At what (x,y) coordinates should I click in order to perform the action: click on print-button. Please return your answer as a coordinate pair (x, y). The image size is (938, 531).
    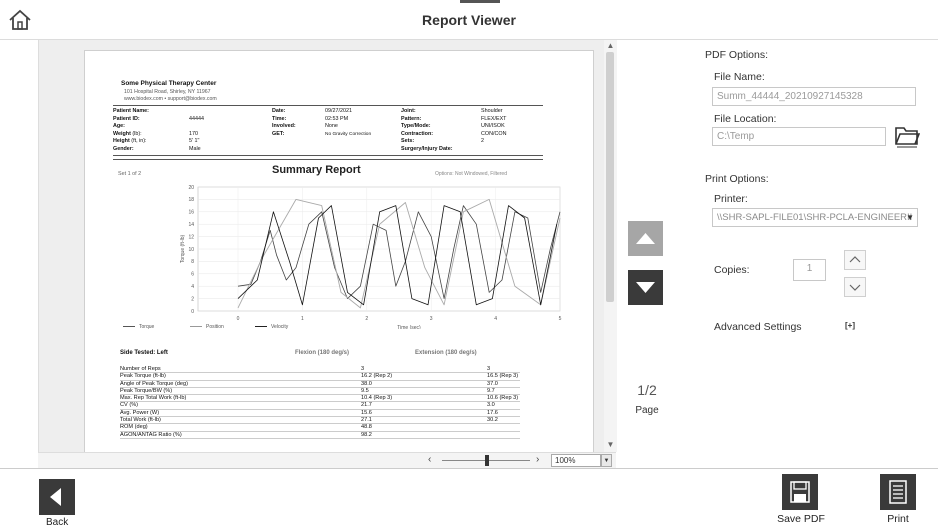
    Looking at the image, I should click on (898, 492).